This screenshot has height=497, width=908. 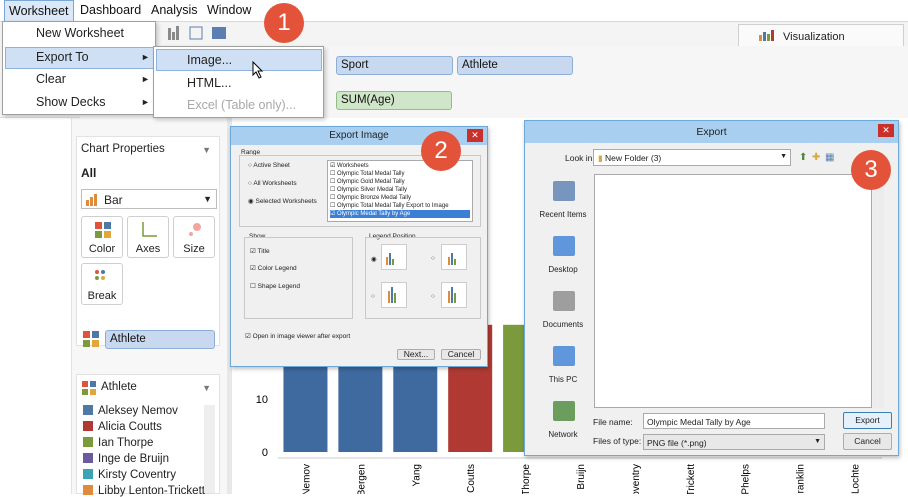 What do you see at coordinates (733, 291) in the screenshot?
I see `file-list` at bounding box center [733, 291].